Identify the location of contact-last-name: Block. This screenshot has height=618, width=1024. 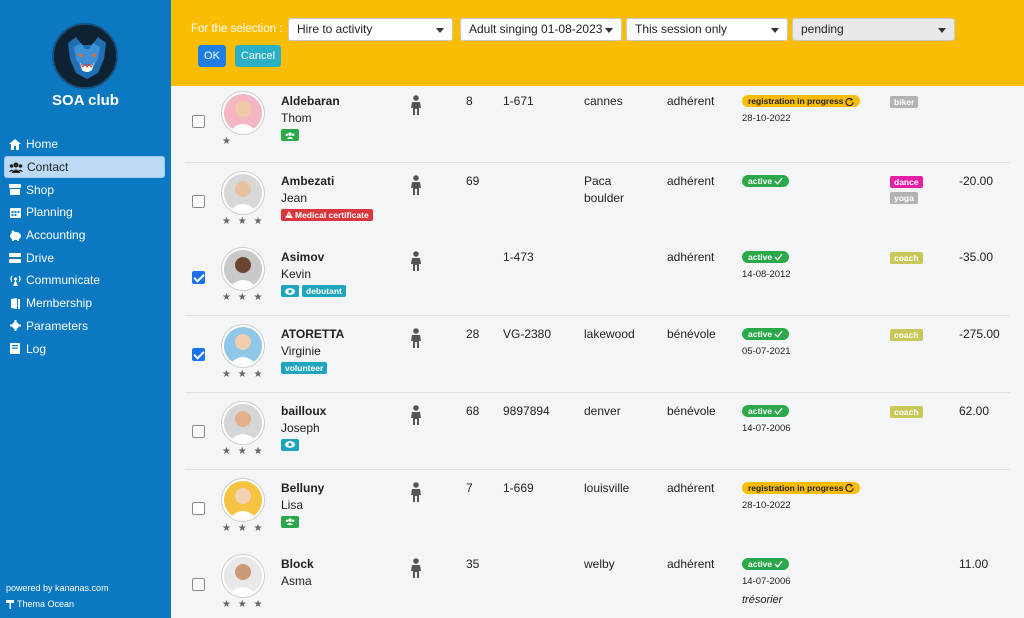
(297, 564).